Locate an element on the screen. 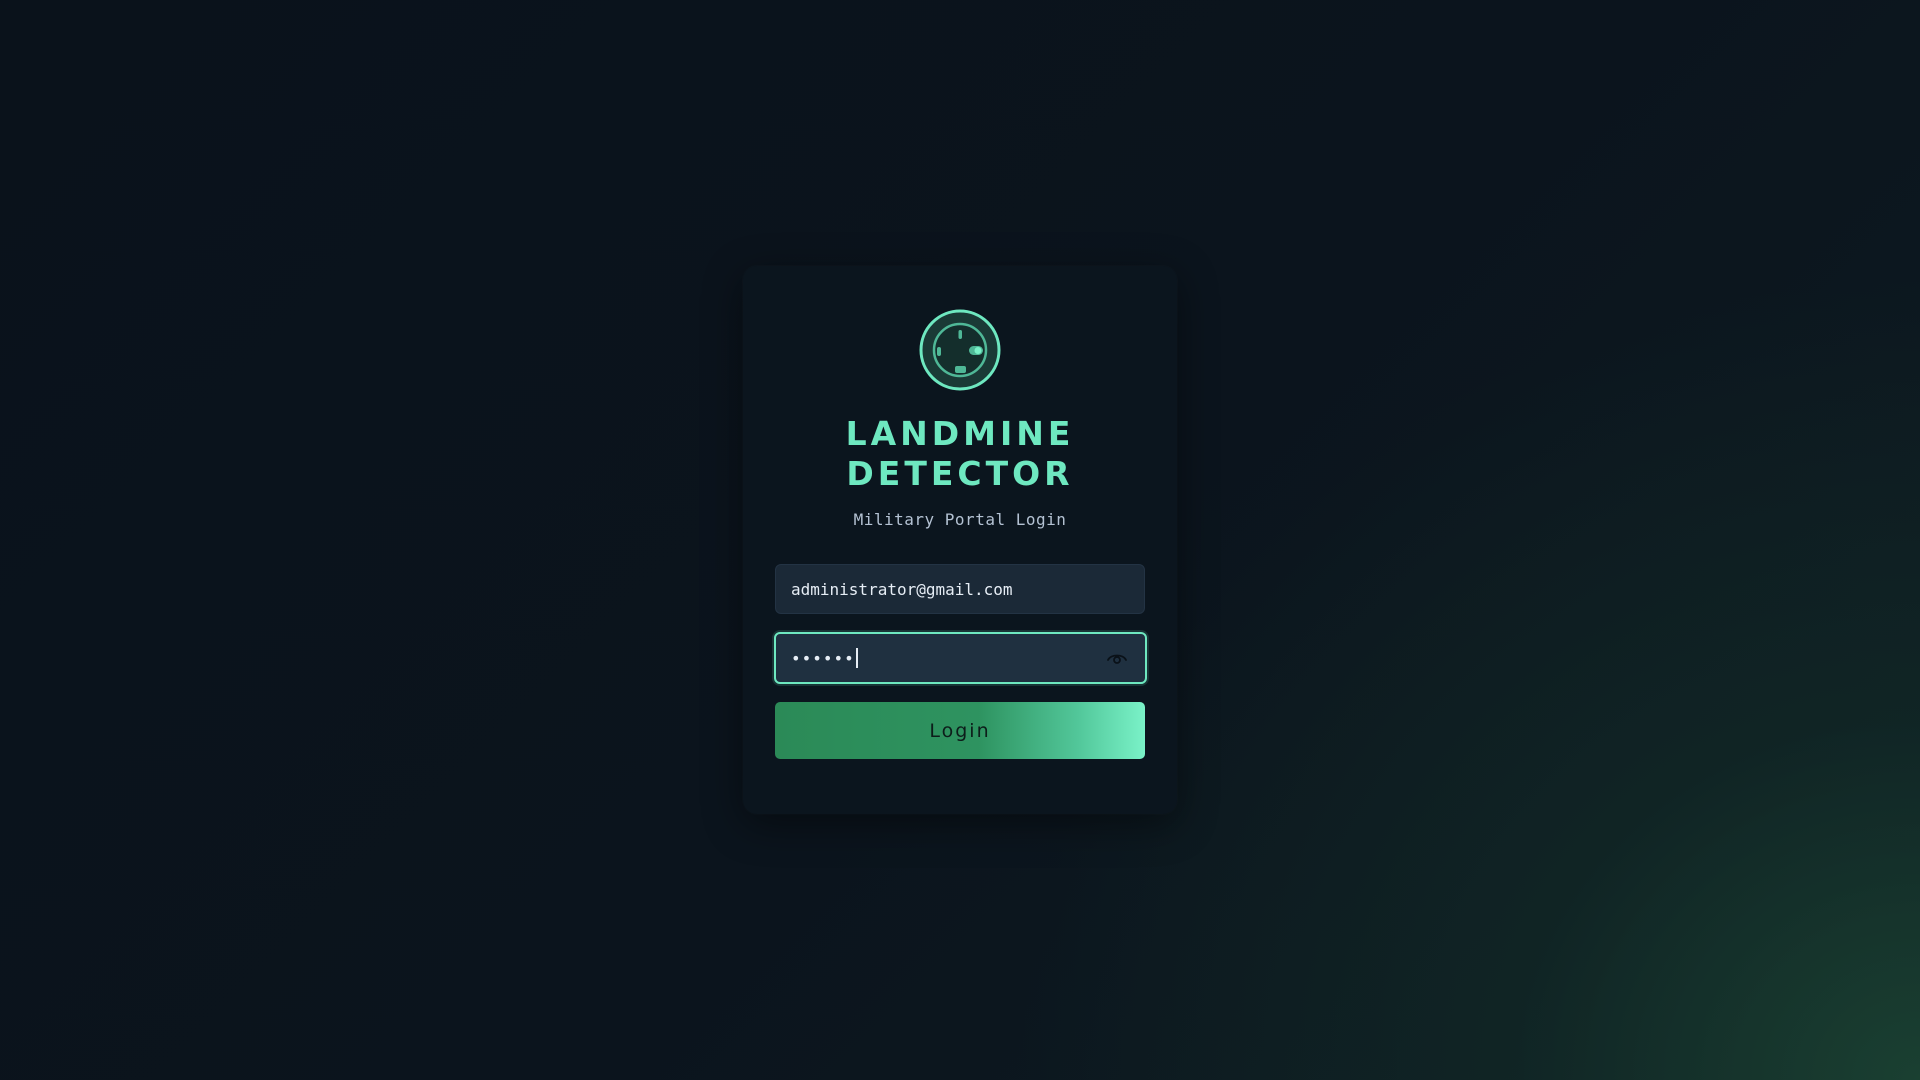  app-title: LANDMINE DETECTOR is located at coordinates (960, 454).